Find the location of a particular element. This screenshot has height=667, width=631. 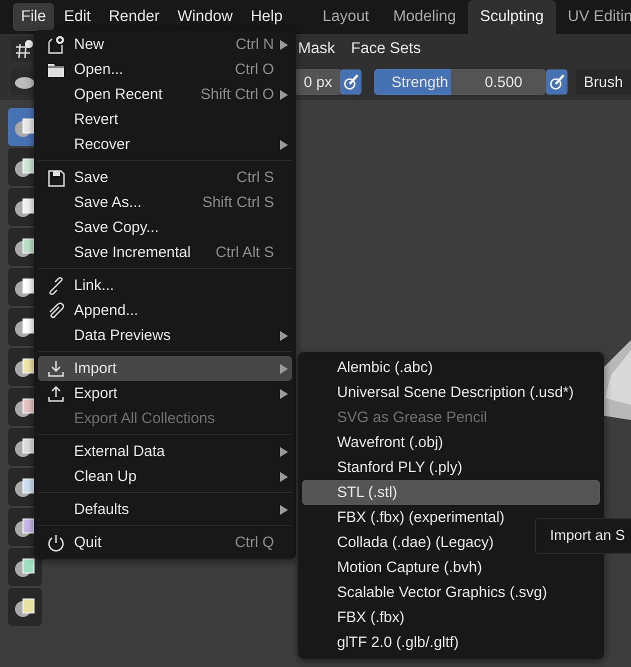

workspace-tab: Sculpting is located at coordinates (512, 17).